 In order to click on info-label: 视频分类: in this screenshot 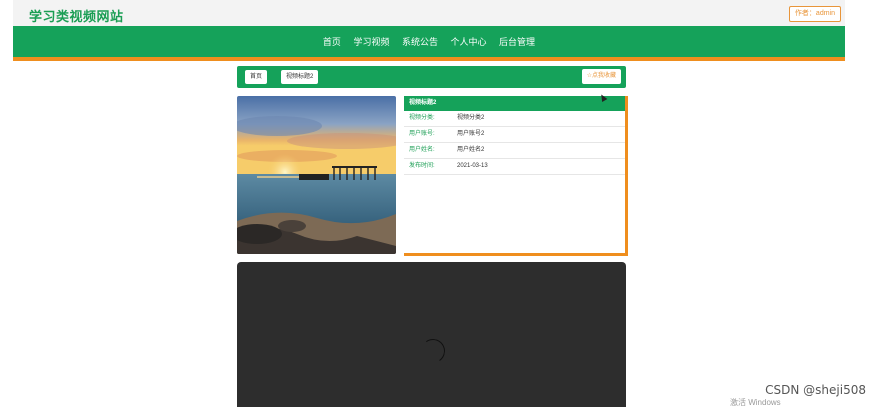, I will do `click(422, 118)`.